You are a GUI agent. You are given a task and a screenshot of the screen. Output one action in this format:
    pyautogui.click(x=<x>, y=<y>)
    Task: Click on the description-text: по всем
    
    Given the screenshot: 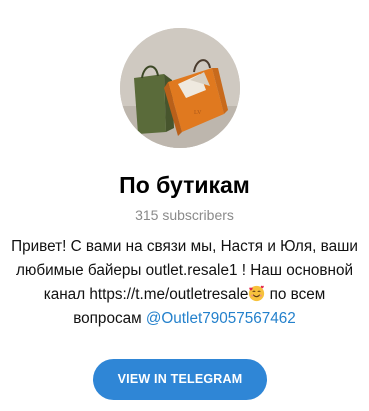 What is the action you would take?
    pyautogui.click(x=295, y=294)
    